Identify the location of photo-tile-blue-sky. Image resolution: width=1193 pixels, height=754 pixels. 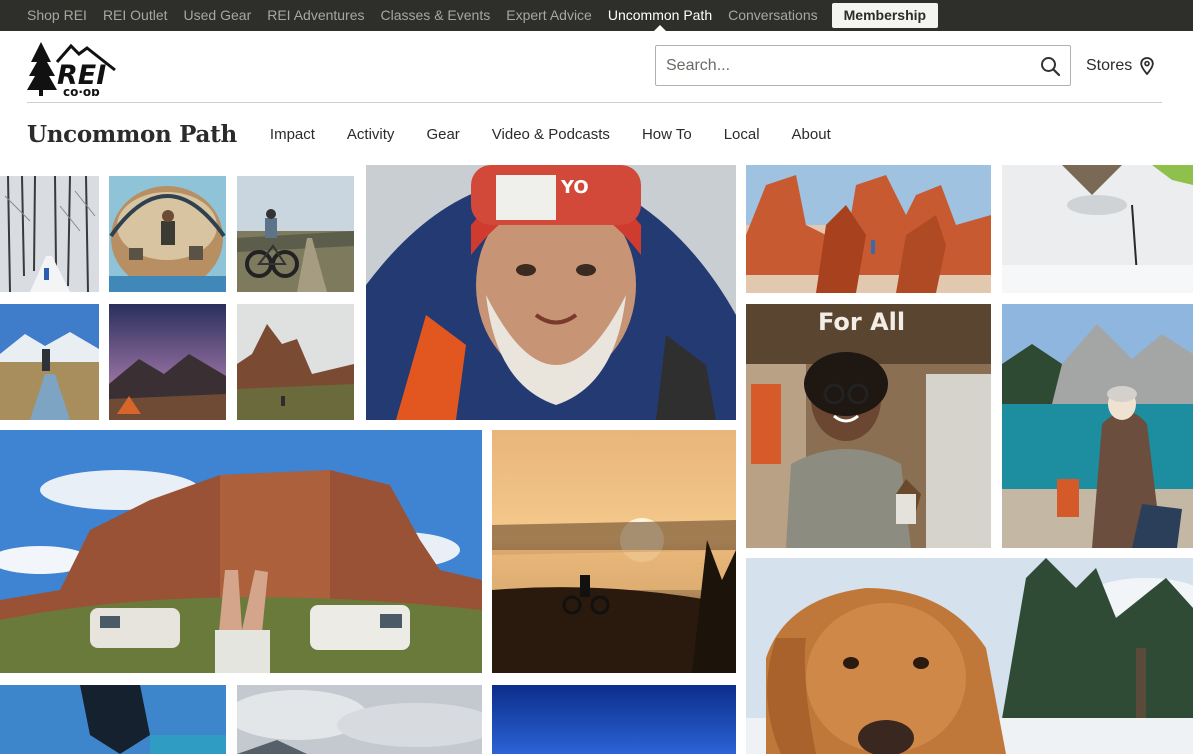
(614, 719).